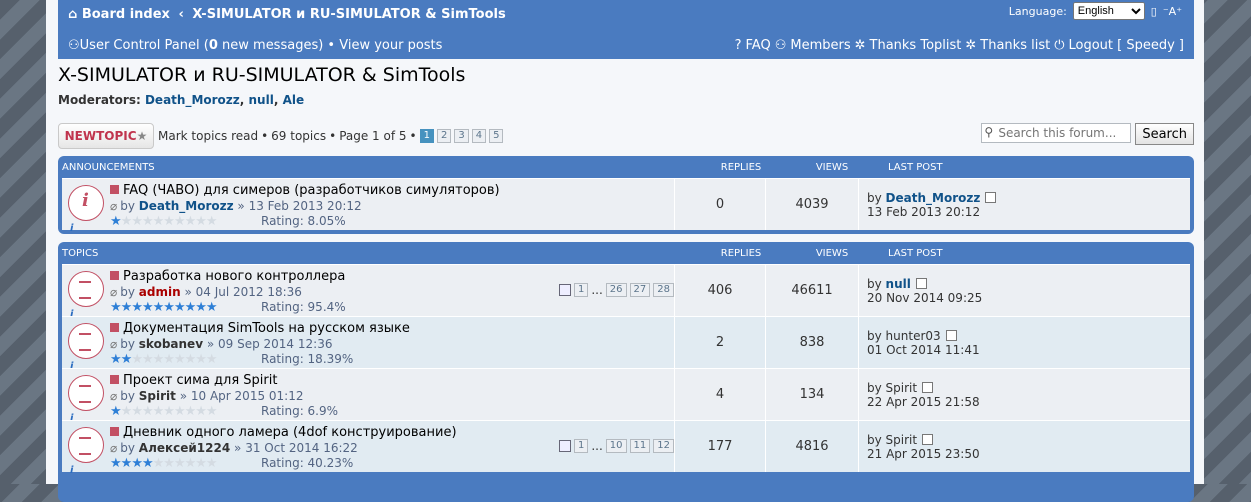 This screenshot has height=502, width=1251. Describe the element at coordinates (160, 292) in the screenshot. I see `author-link: admin` at that location.